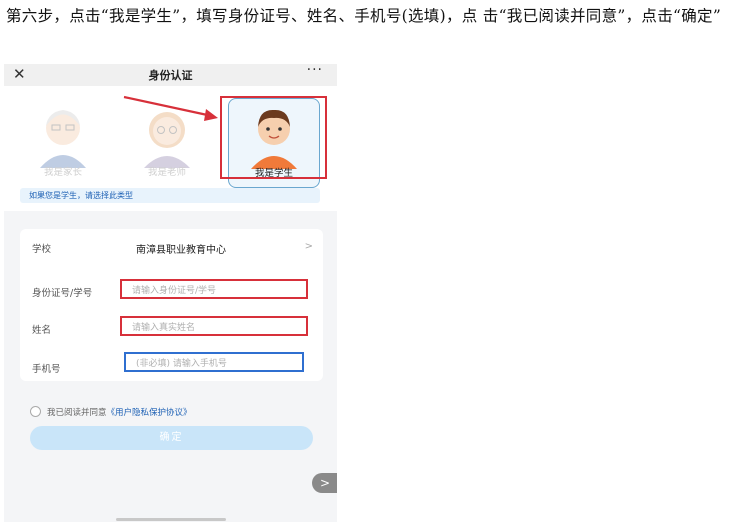 Image resolution: width=750 pixels, height=532 pixels. What do you see at coordinates (171, 519) in the screenshot?
I see `home-indicator` at bounding box center [171, 519].